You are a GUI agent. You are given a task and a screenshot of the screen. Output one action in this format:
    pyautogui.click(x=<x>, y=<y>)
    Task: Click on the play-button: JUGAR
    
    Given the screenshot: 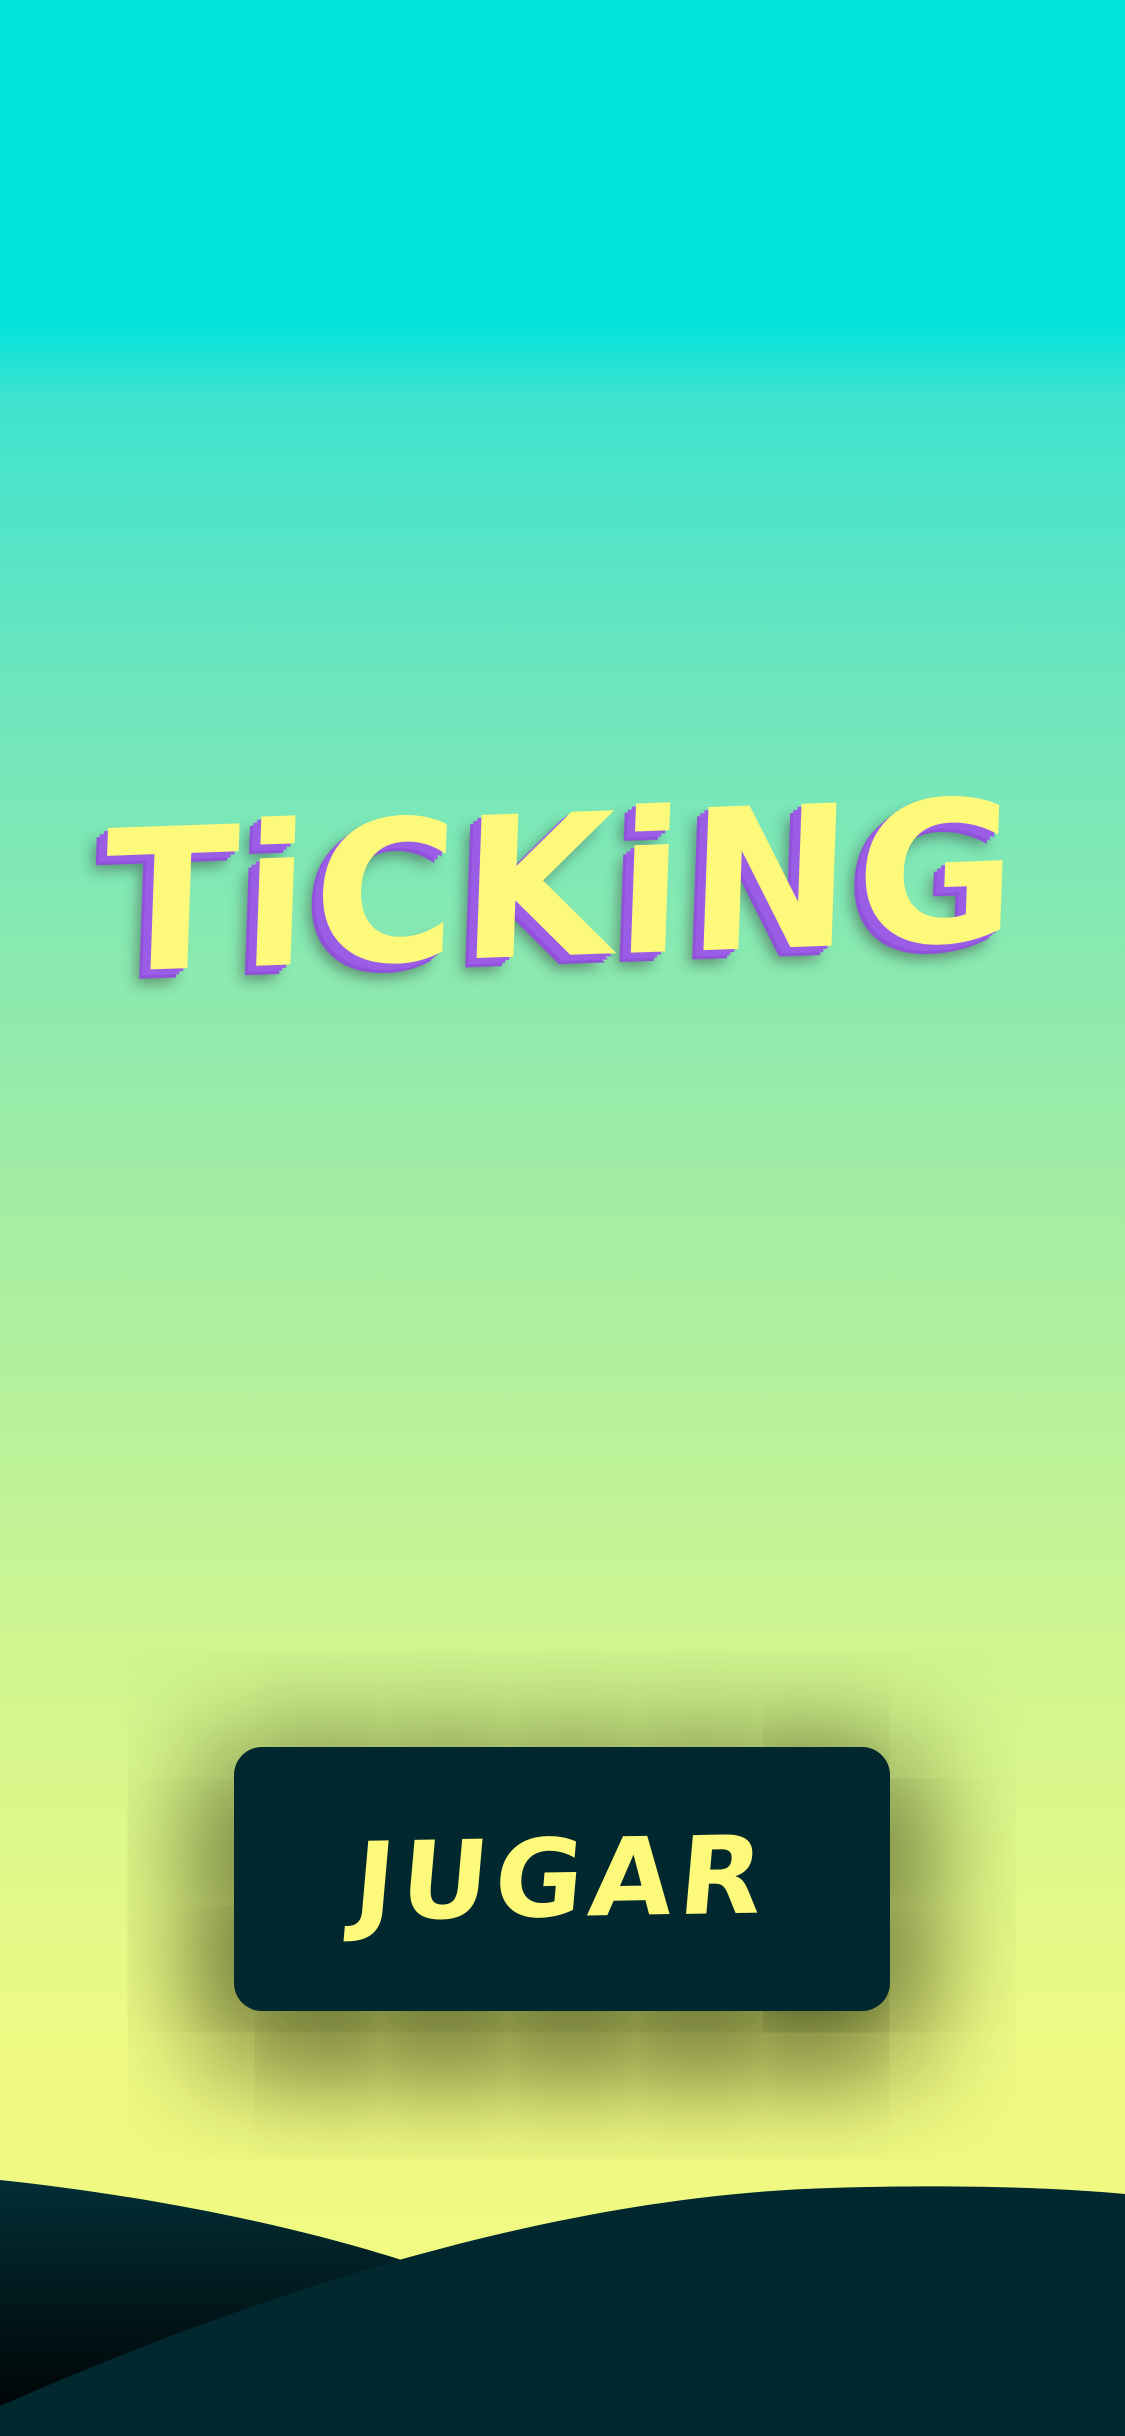 What is the action you would take?
    pyautogui.click(x=562, y=1879)
    